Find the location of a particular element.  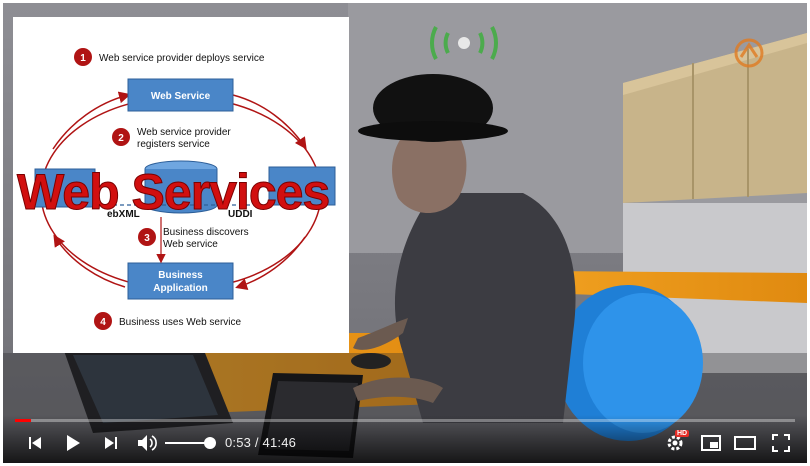

player-controls: 0:53 / 41:46 HD is located at coordinates (405, 439).